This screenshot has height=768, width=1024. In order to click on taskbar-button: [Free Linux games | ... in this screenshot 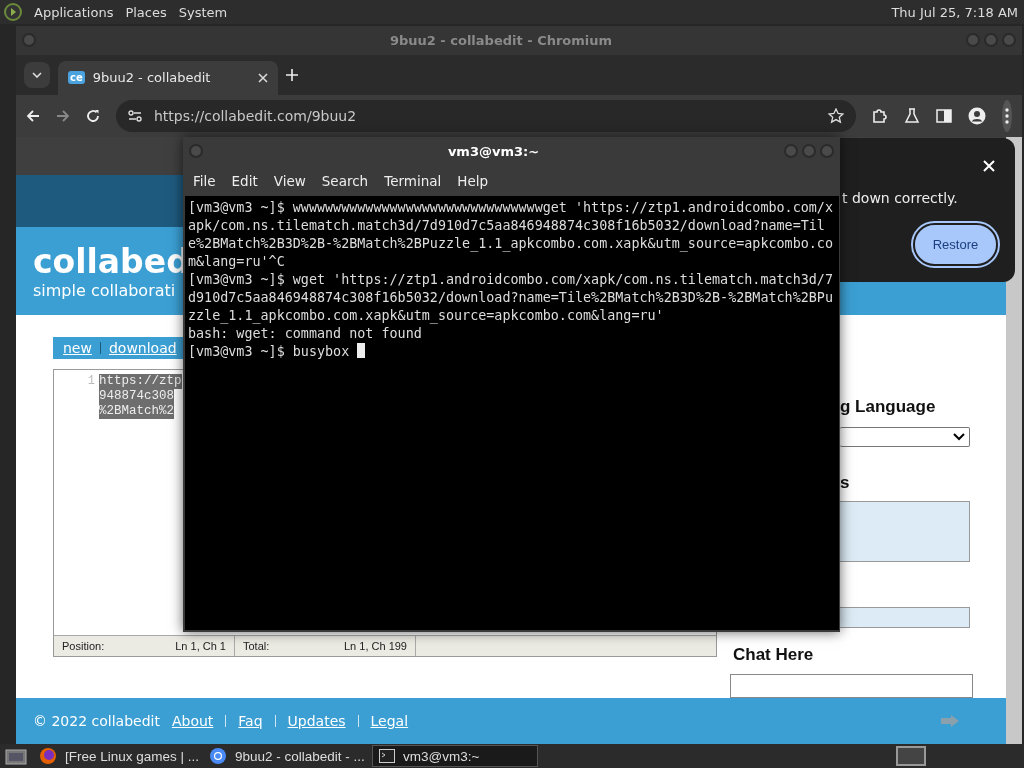, I will do `click(115, 756)`.